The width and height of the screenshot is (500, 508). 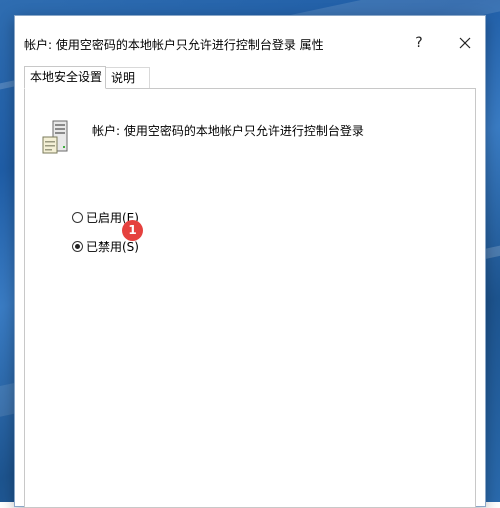 I want to click on policy-name: 帐户: 使用空密码的本地帐户只允许进行控制台登录, so click(x=228, y=131).